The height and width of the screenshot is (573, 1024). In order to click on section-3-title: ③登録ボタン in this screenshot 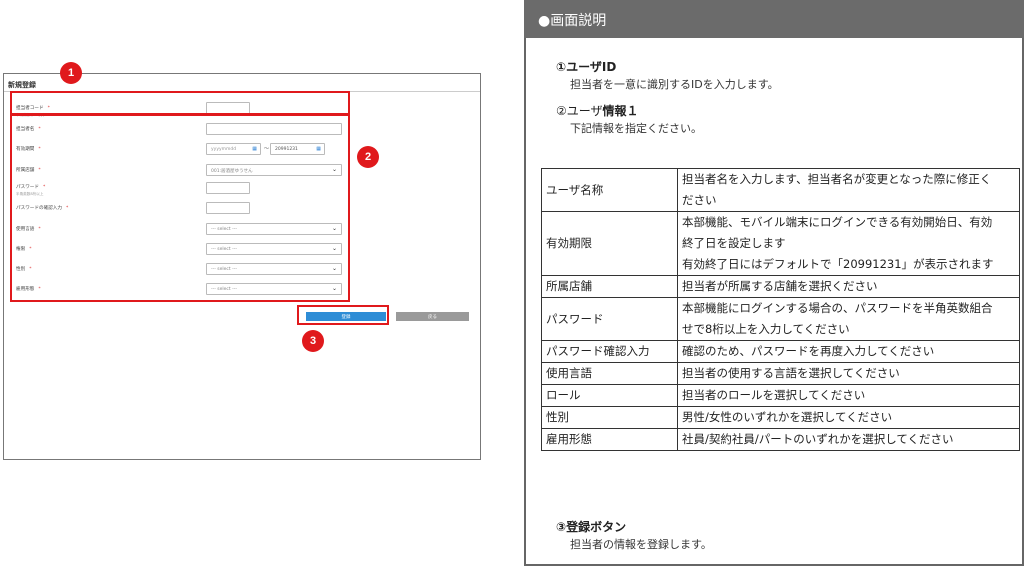, I will do `click(591, 527)`.